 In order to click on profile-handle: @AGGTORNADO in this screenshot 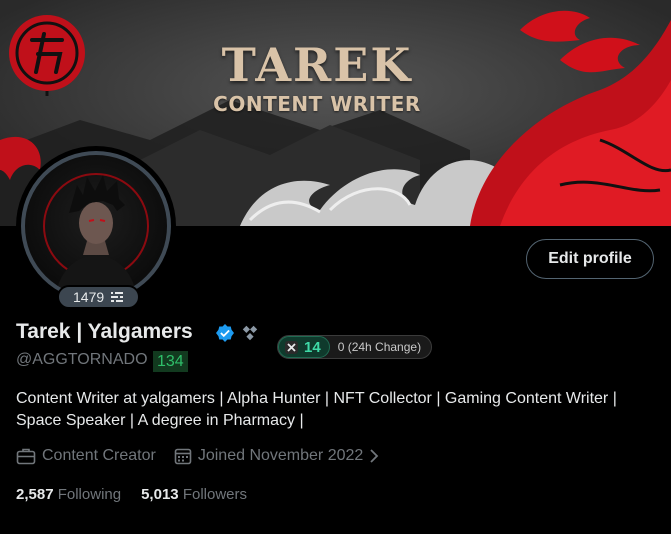, I will do `click(82, 359)`.